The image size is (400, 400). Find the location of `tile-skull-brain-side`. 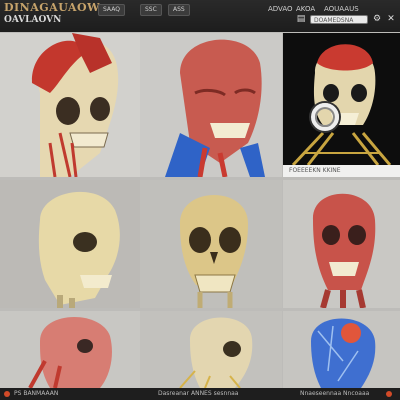

tile-skull-brain-side is located at coordinates (70, 105).